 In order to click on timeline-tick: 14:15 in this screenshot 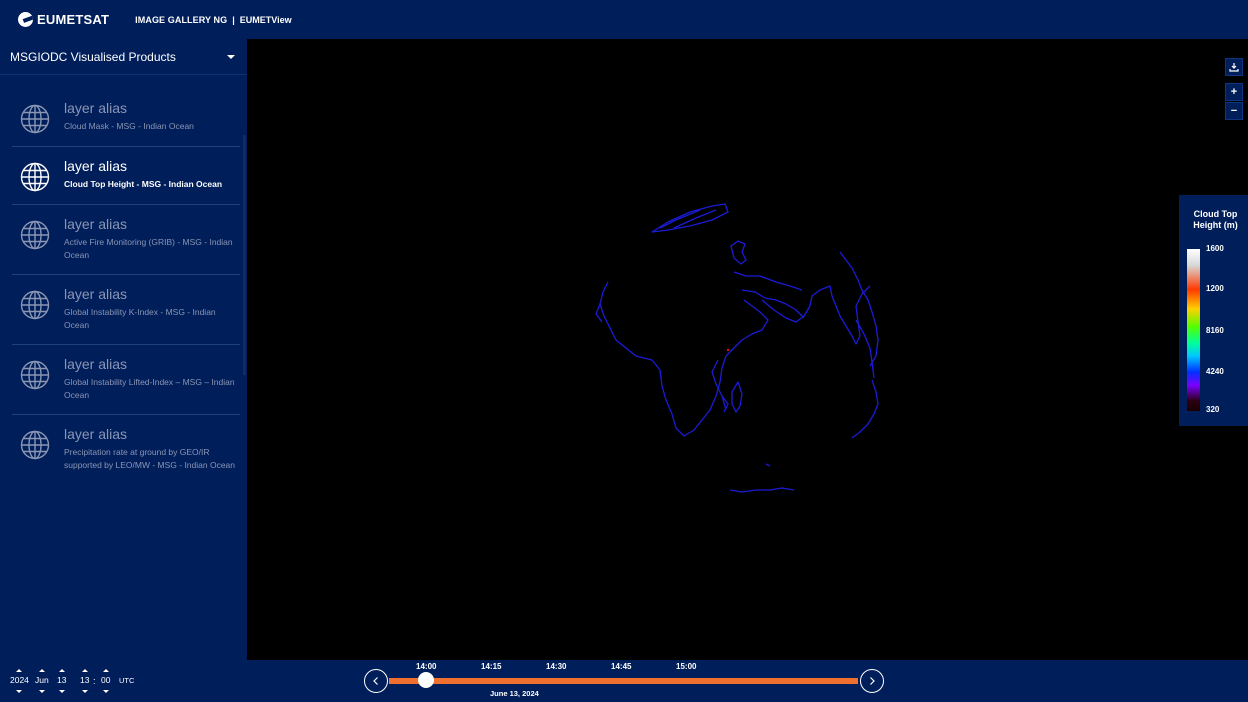, I will do `click(491, 666)`.